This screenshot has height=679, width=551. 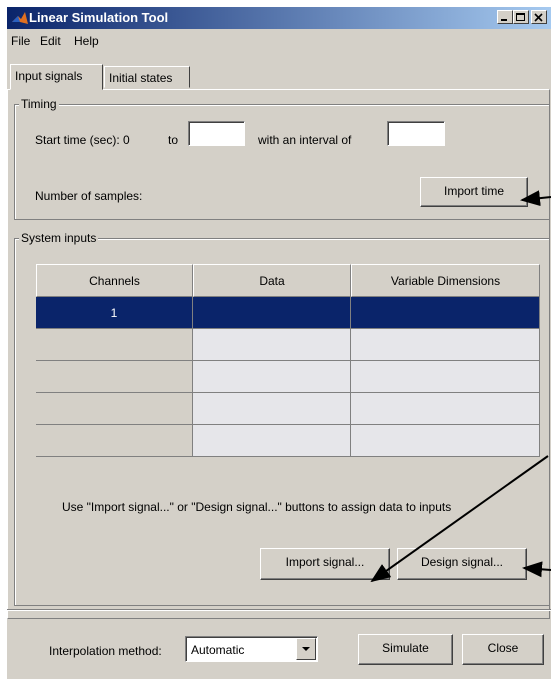 I want to click on tab-input-signals: Input signals, so click(x=56, y=77).